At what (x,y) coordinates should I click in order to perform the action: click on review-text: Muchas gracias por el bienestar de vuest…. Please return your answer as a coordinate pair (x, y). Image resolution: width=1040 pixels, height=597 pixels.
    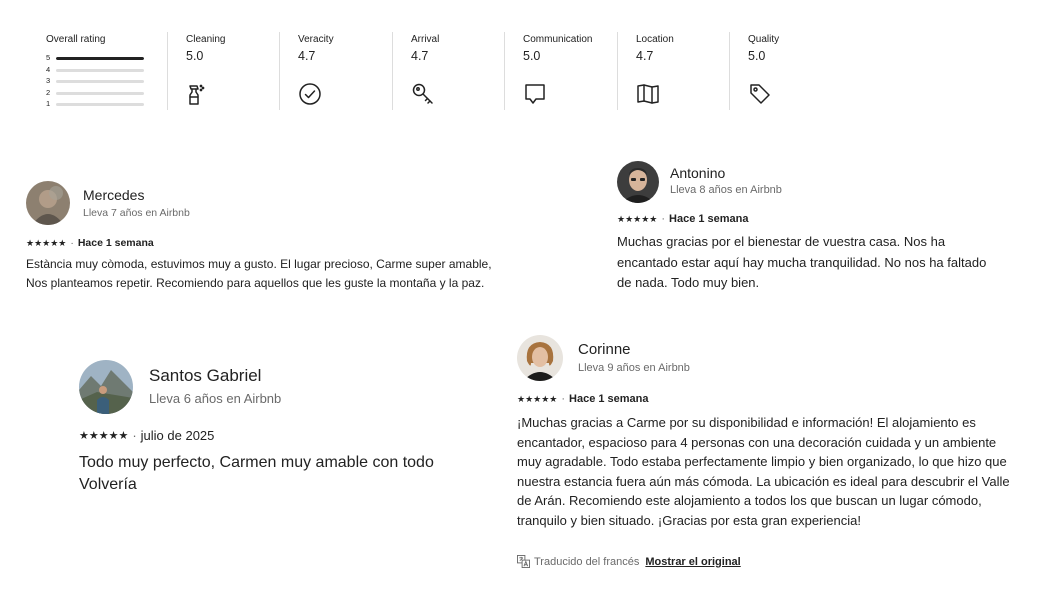
    Looking at the image, I should click on (802, 262).